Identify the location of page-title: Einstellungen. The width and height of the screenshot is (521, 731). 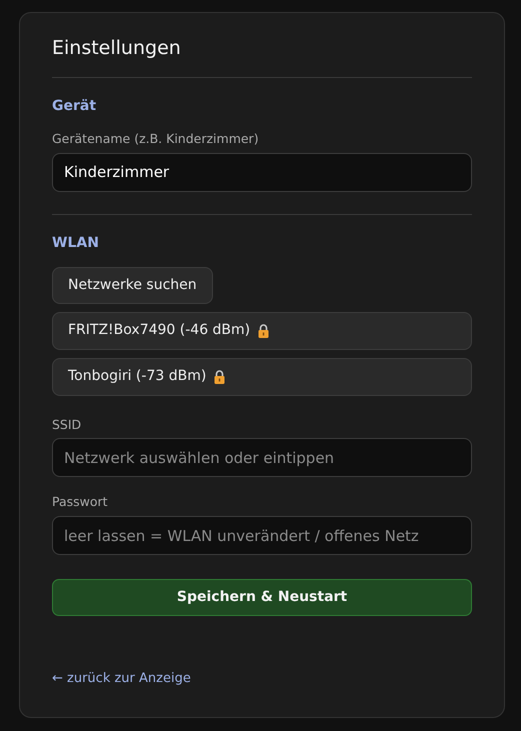
(117, 48).